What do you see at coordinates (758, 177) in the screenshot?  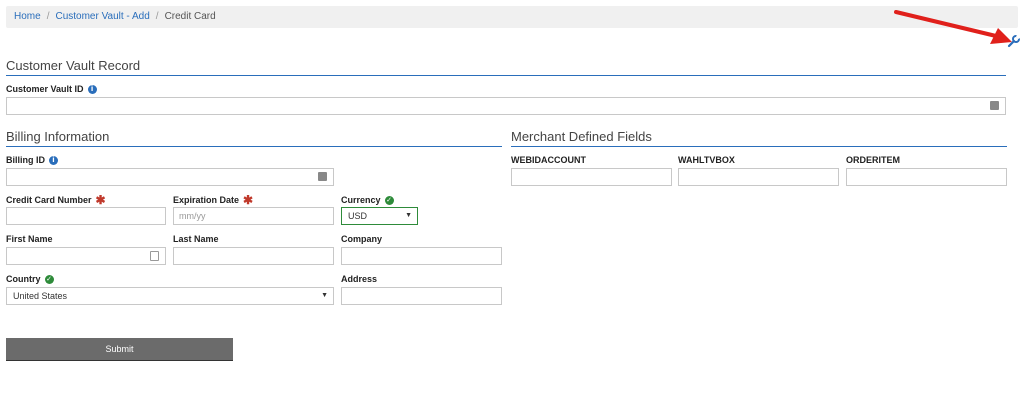 I see `wahltvbox-input` at bounding box center [758, 177].